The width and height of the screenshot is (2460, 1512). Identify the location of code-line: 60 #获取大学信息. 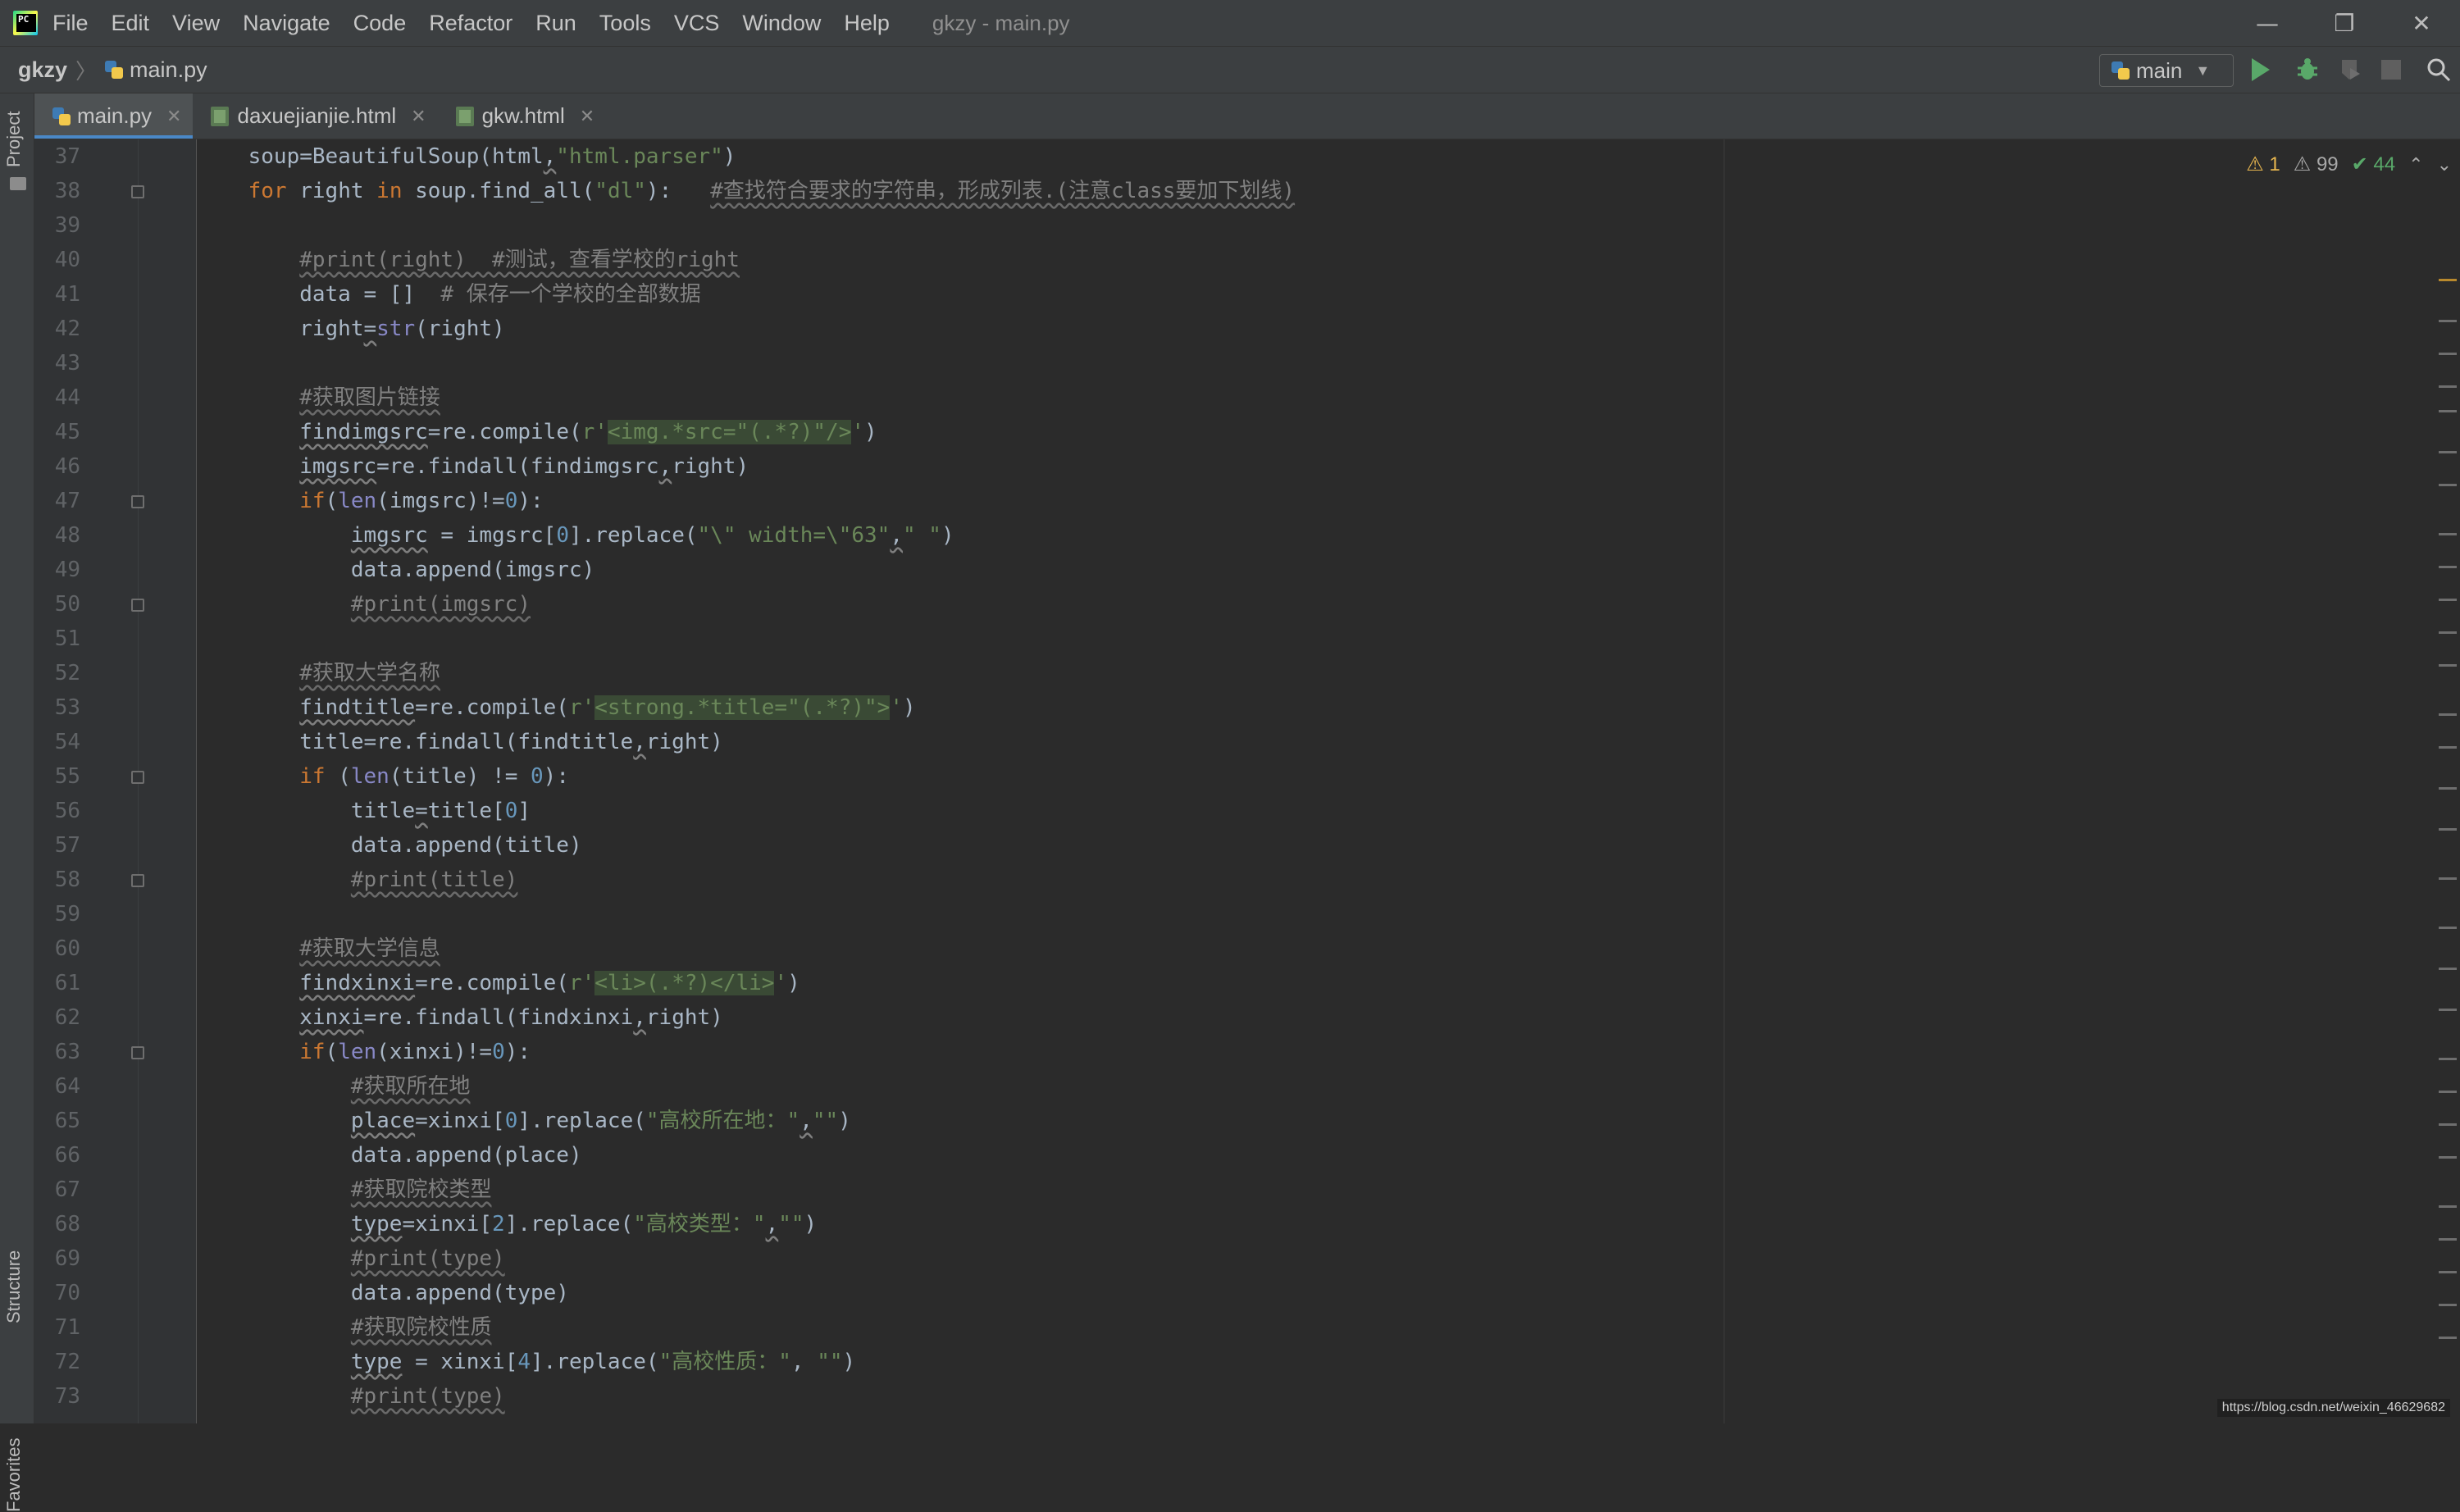
(1223, 948).